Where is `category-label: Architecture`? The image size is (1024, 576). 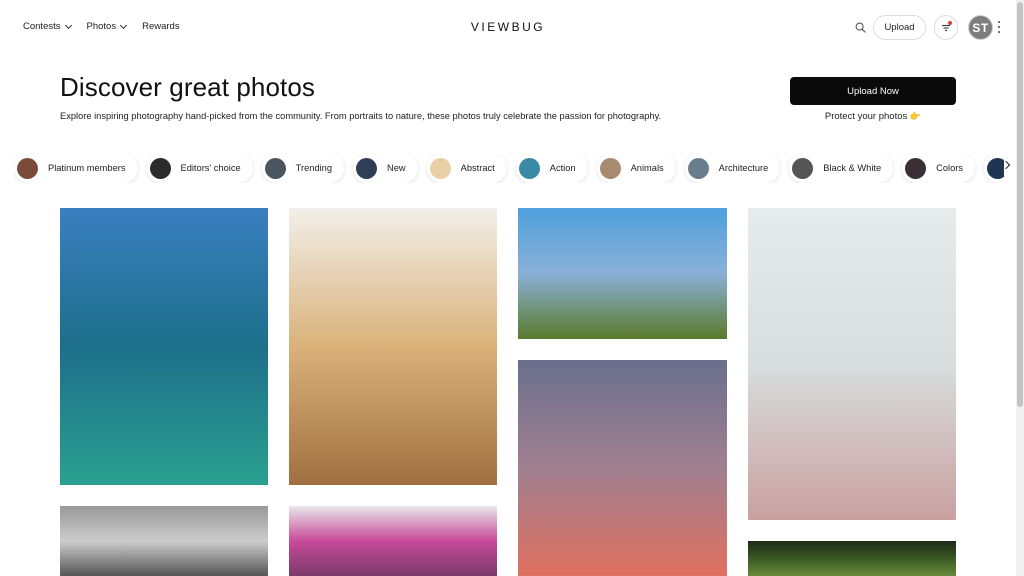 category-label: Architecture is located at coordinates (743, 168).